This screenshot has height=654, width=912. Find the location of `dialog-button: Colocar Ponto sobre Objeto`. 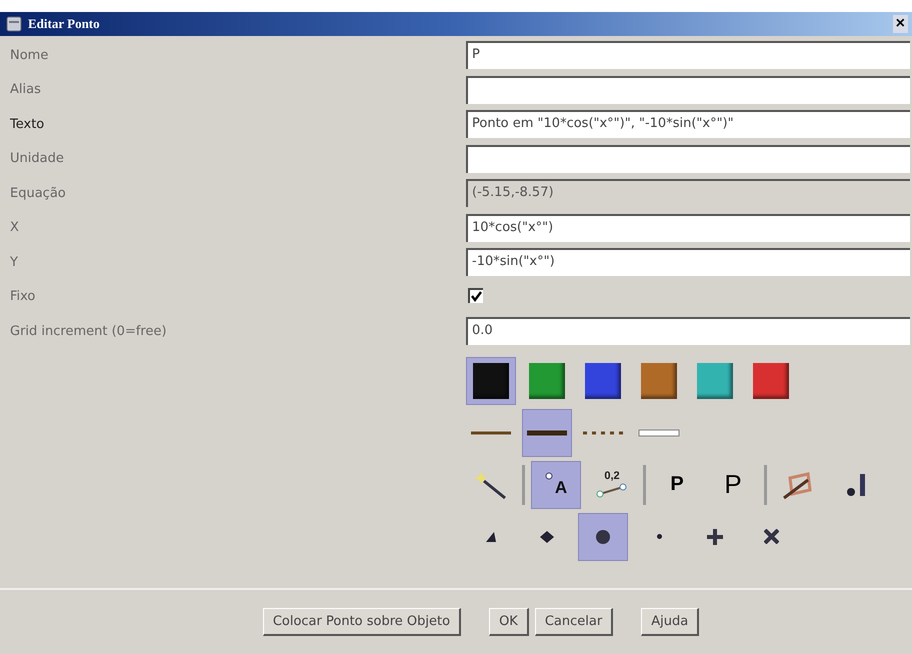

dialog-button: Colocar Ponto sobre Objeto is located at coordinates (362, 622).